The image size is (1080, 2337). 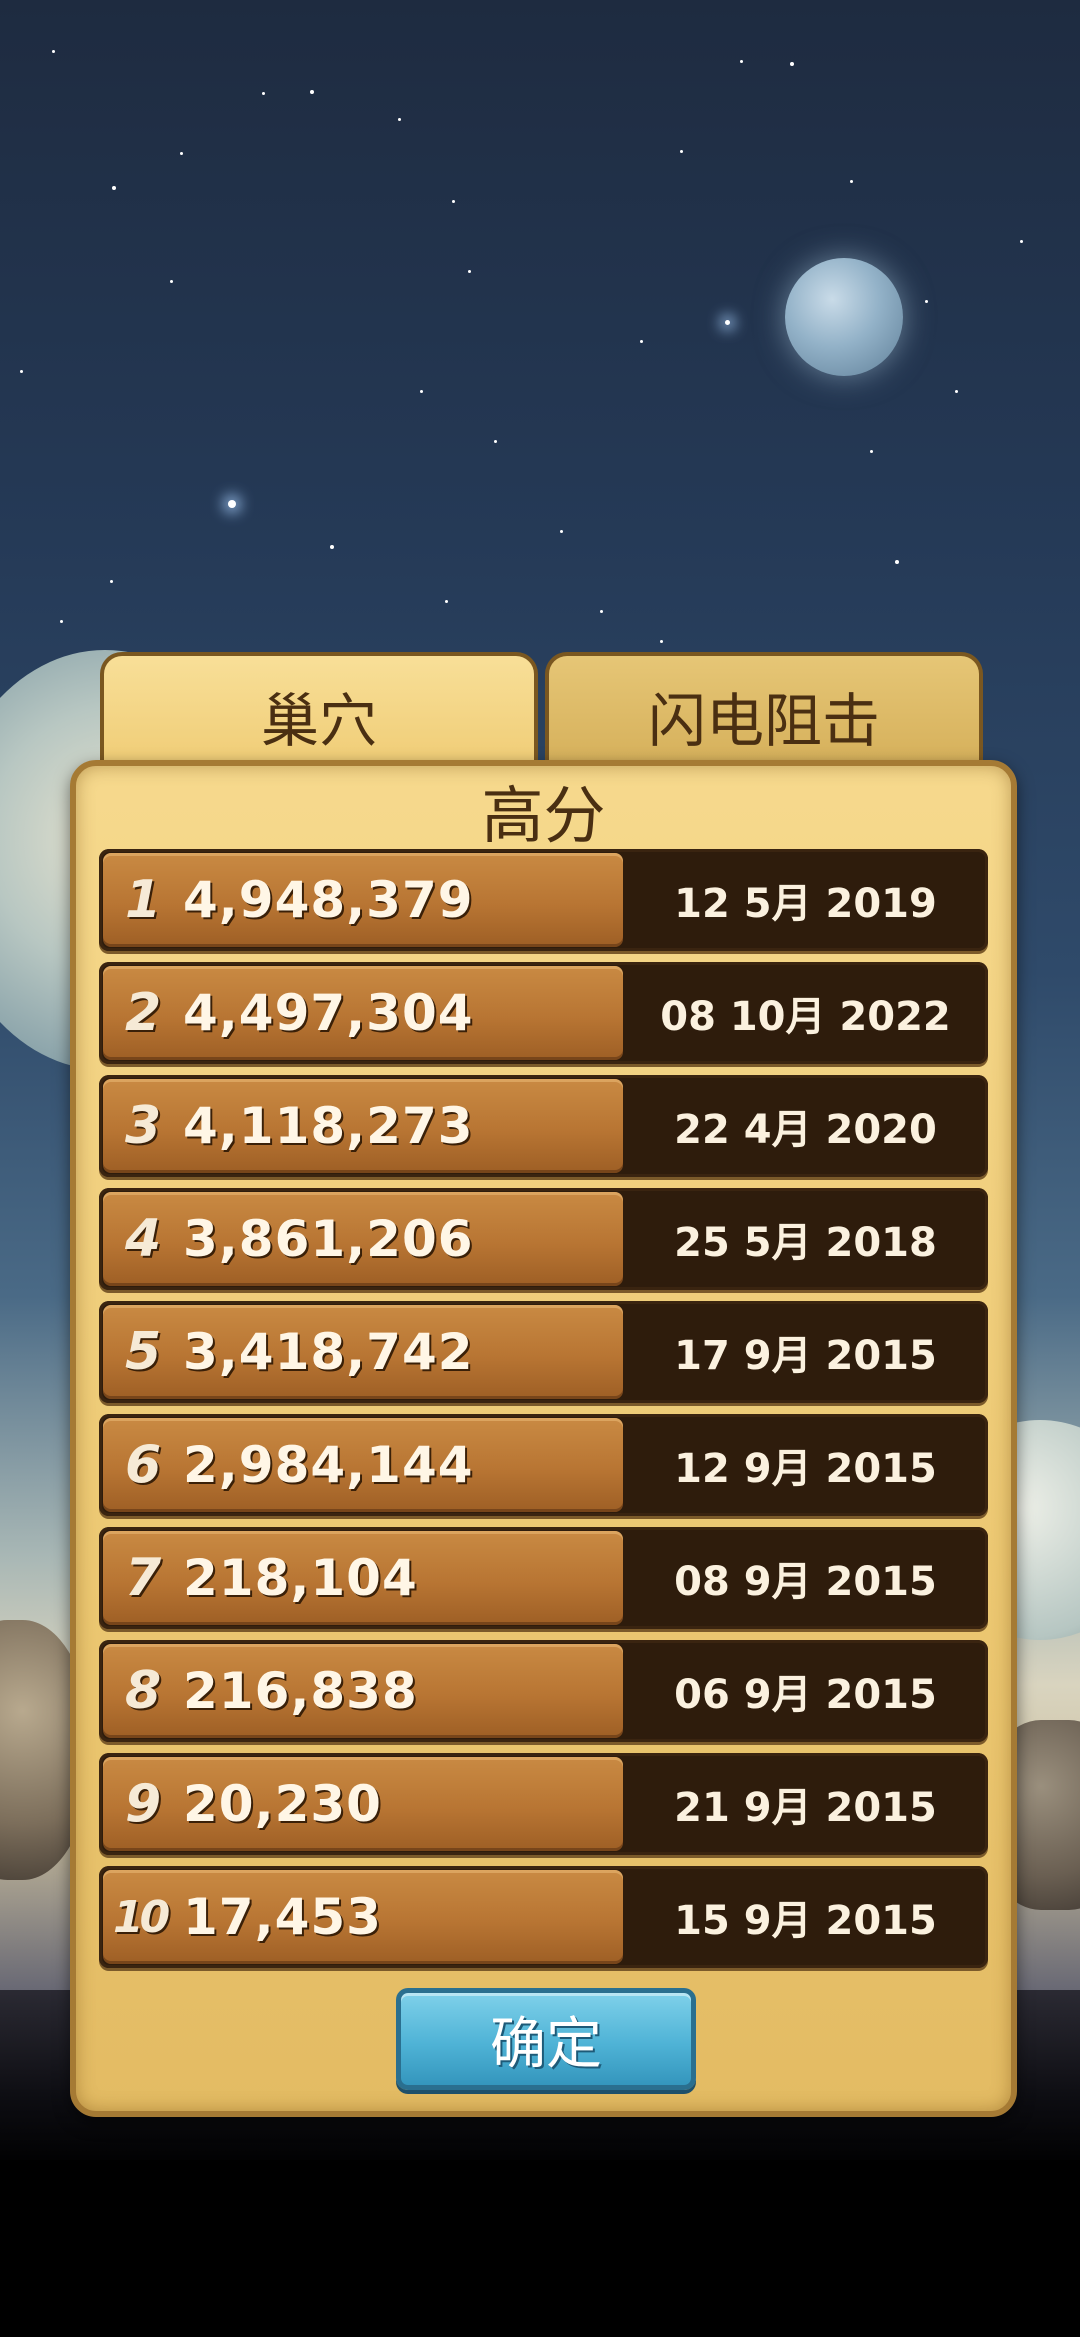 I want to click on score-row-plank: 4 3,861,206, so click(x=363, y=1239).